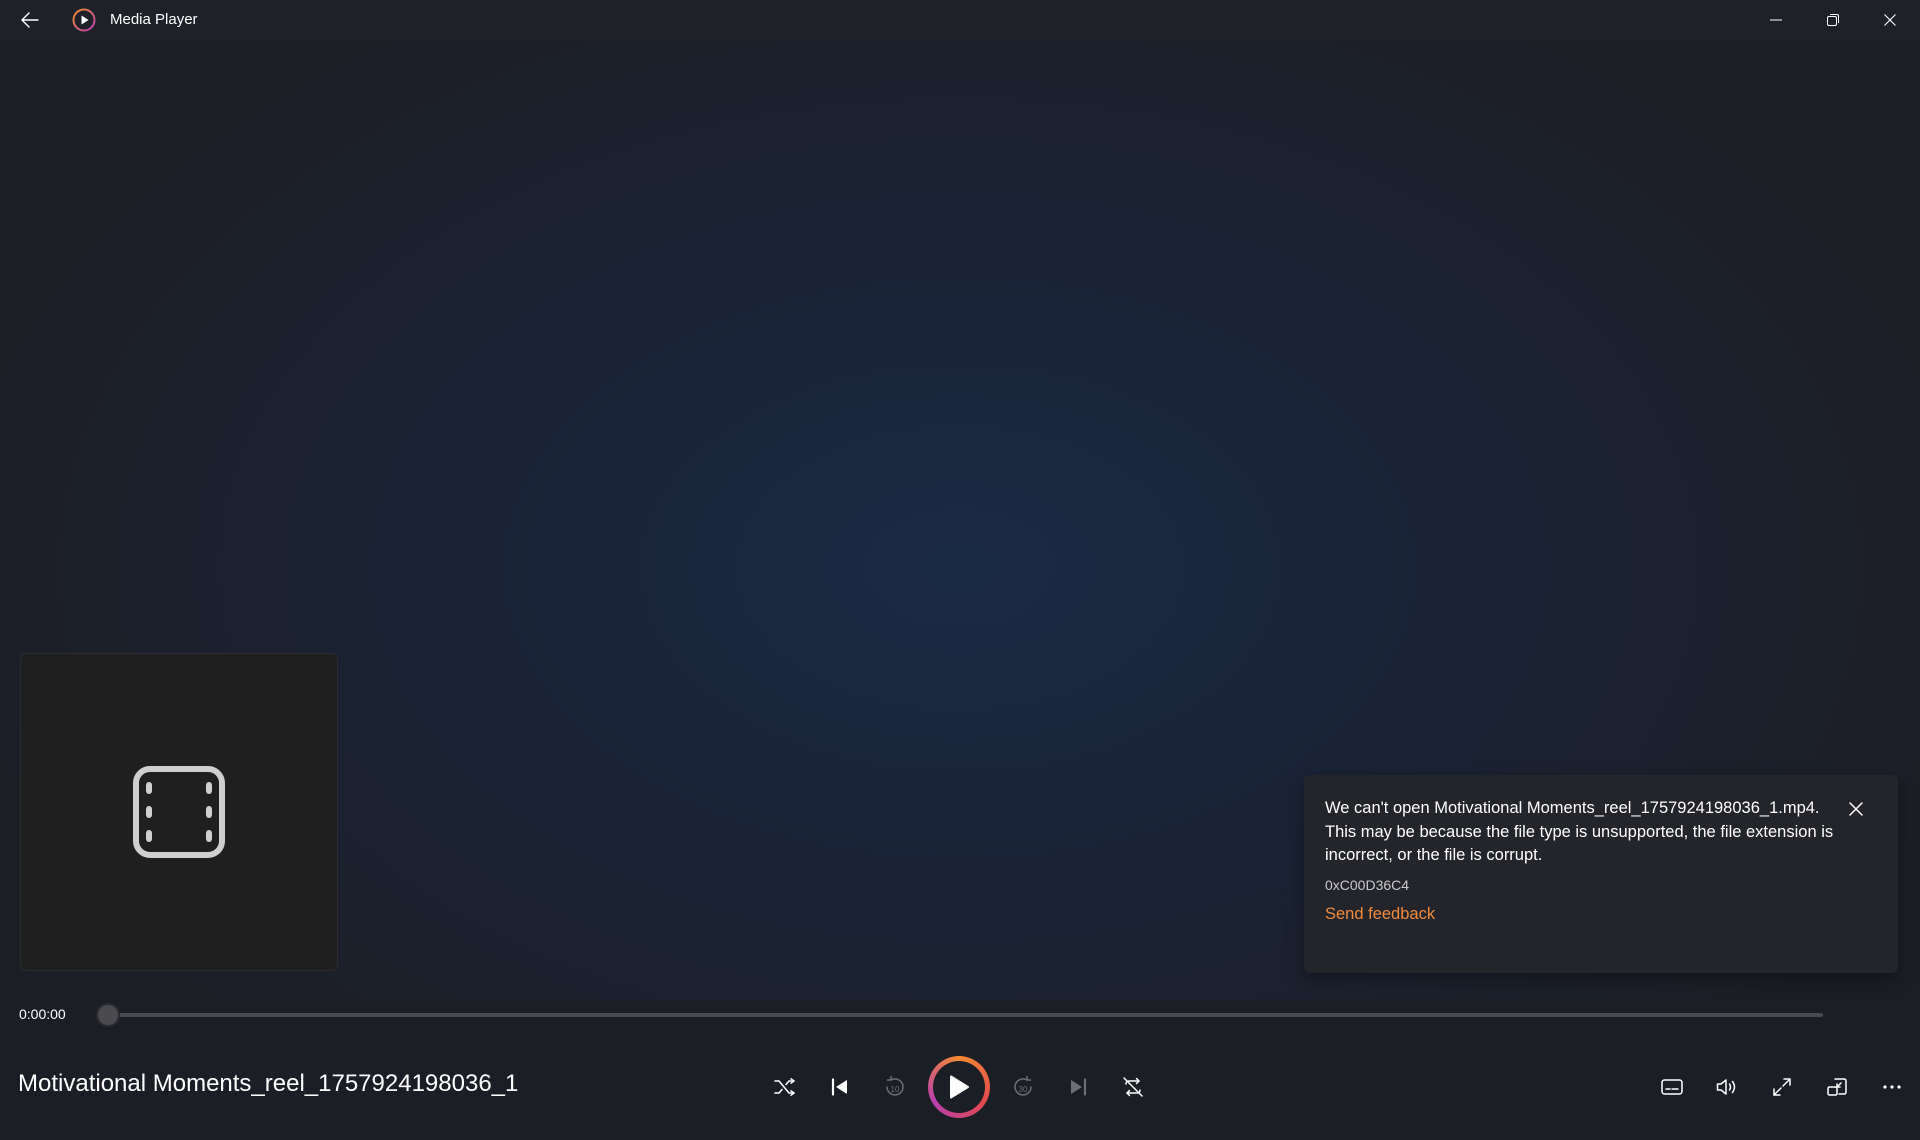 This screenshot has width=1920, height=1140. What do you see at coordinates (785, 1087) in the screenshot?
I see `shuffle-icon` at bounding box center [785, 1087].